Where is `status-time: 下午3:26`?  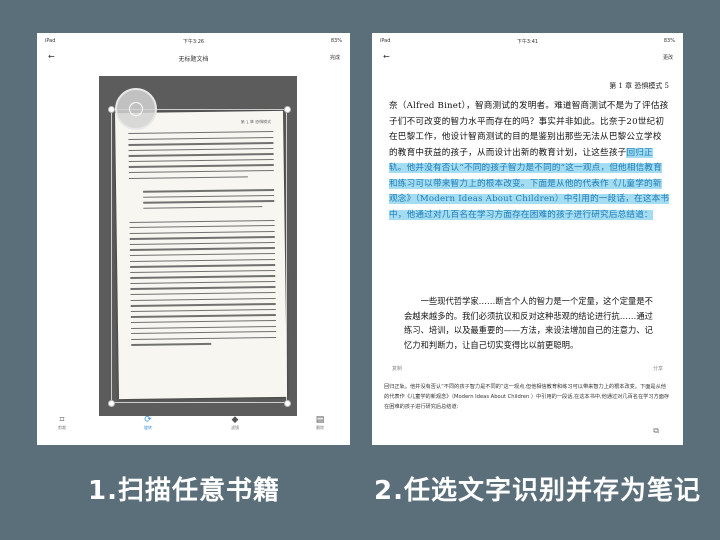 status-time: 下午3:26 is located at coordinates (193, 42).